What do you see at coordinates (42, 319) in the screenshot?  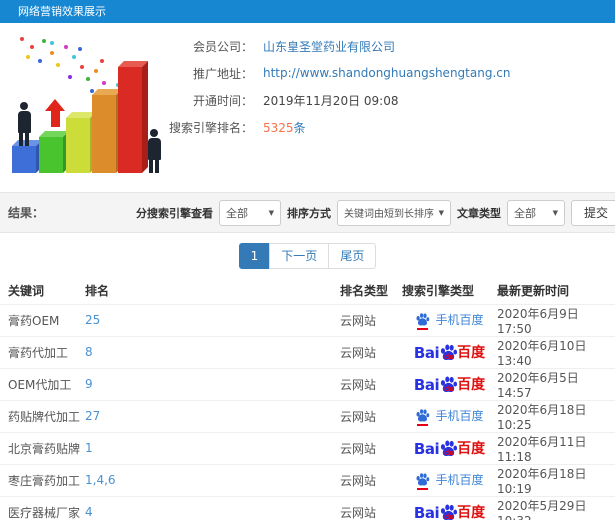 I see `cell-keyword: 膏药OEM` at bounding box center [42, 319].